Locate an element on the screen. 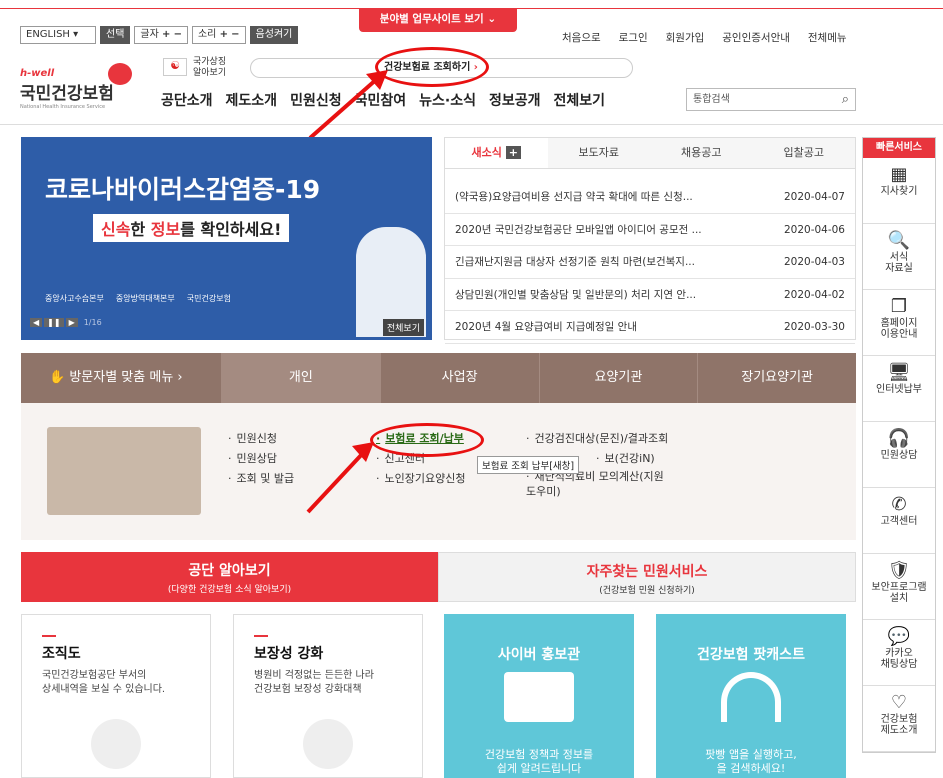 Image resolution: width=943 pixels, height=778 pixels. card-podcast: 건강보험 팟캐스트 팟빵 앱을 실행하고, 을 검색하세요! is located at coordinates (751, 696).